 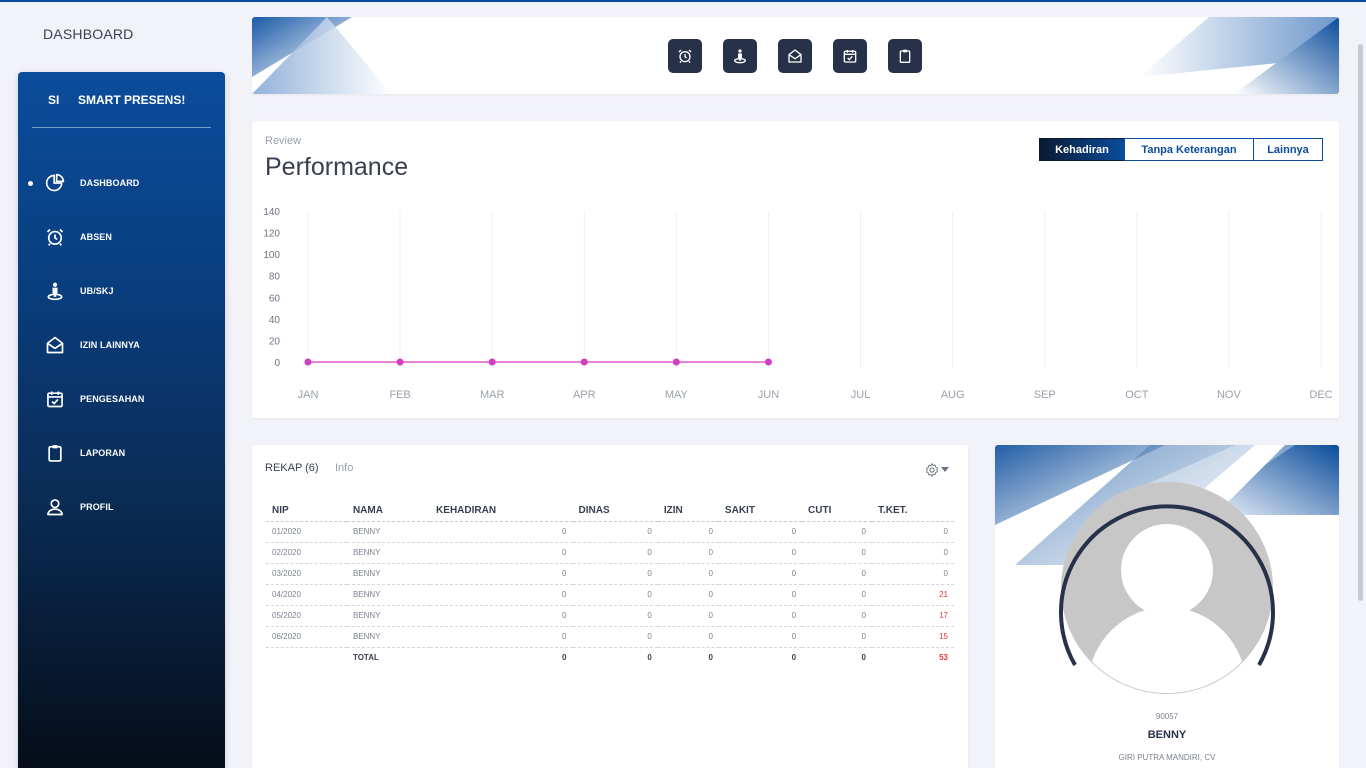 What do you see at coordinates (306, 532) in the screenshot?
I see `table-cell: 01/2020` at bounding box center [306, 532].